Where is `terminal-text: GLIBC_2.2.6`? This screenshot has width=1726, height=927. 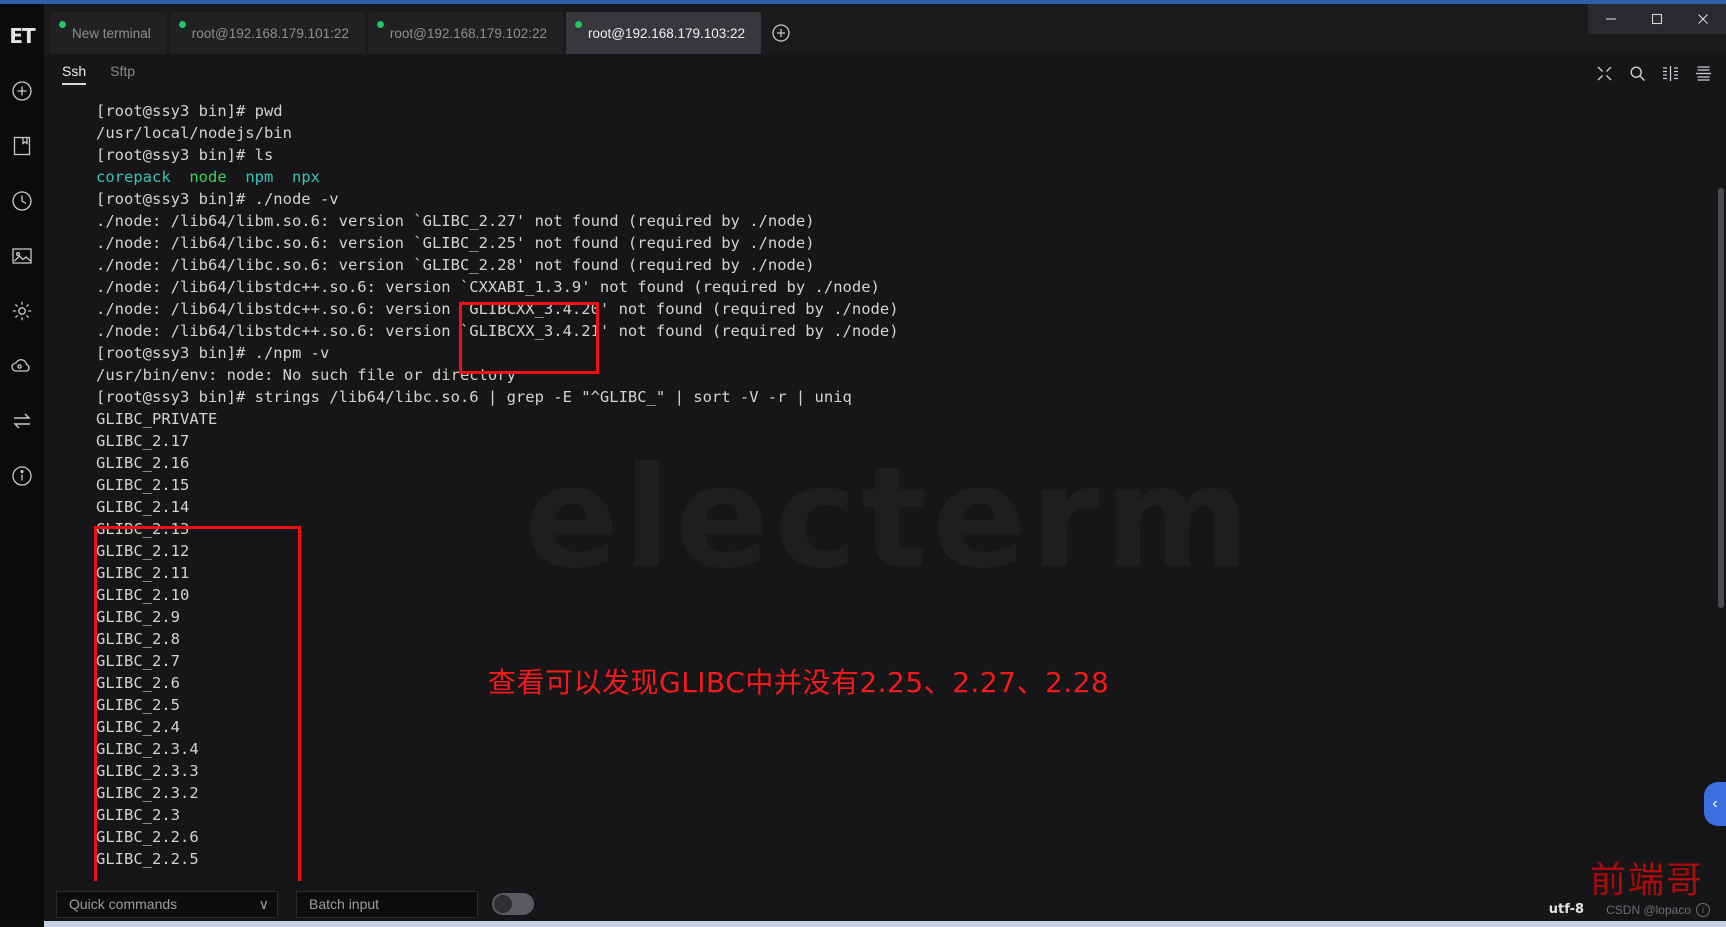
terminal-text: GLIBC_2.2.6 is located at coordinates (147, 837).